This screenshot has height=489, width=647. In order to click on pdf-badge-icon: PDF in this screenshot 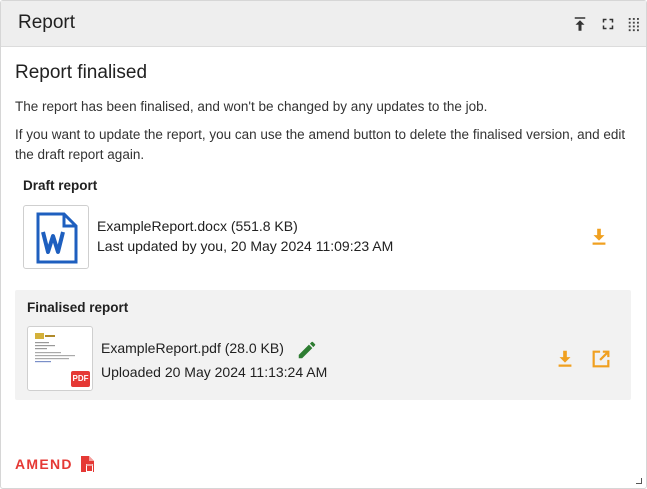, I will do `click(80, 379)`.